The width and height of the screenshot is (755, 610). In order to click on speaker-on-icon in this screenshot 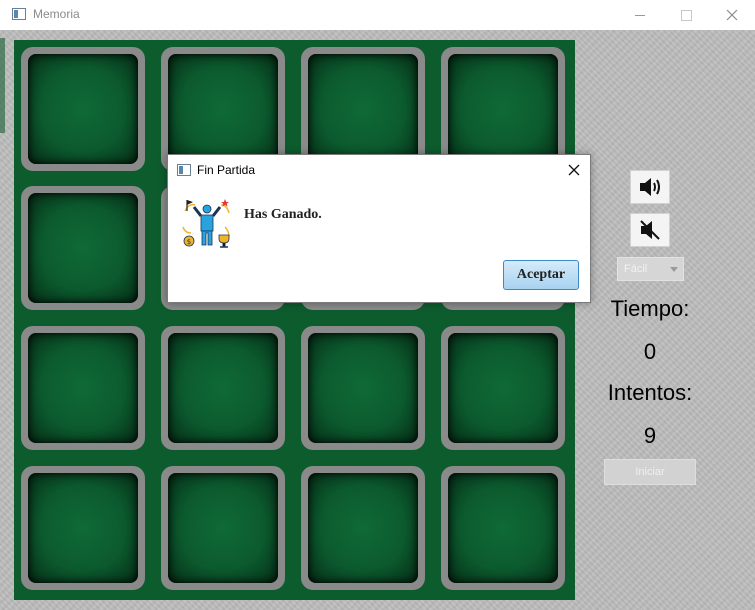, I will do `click(650, 187)`.